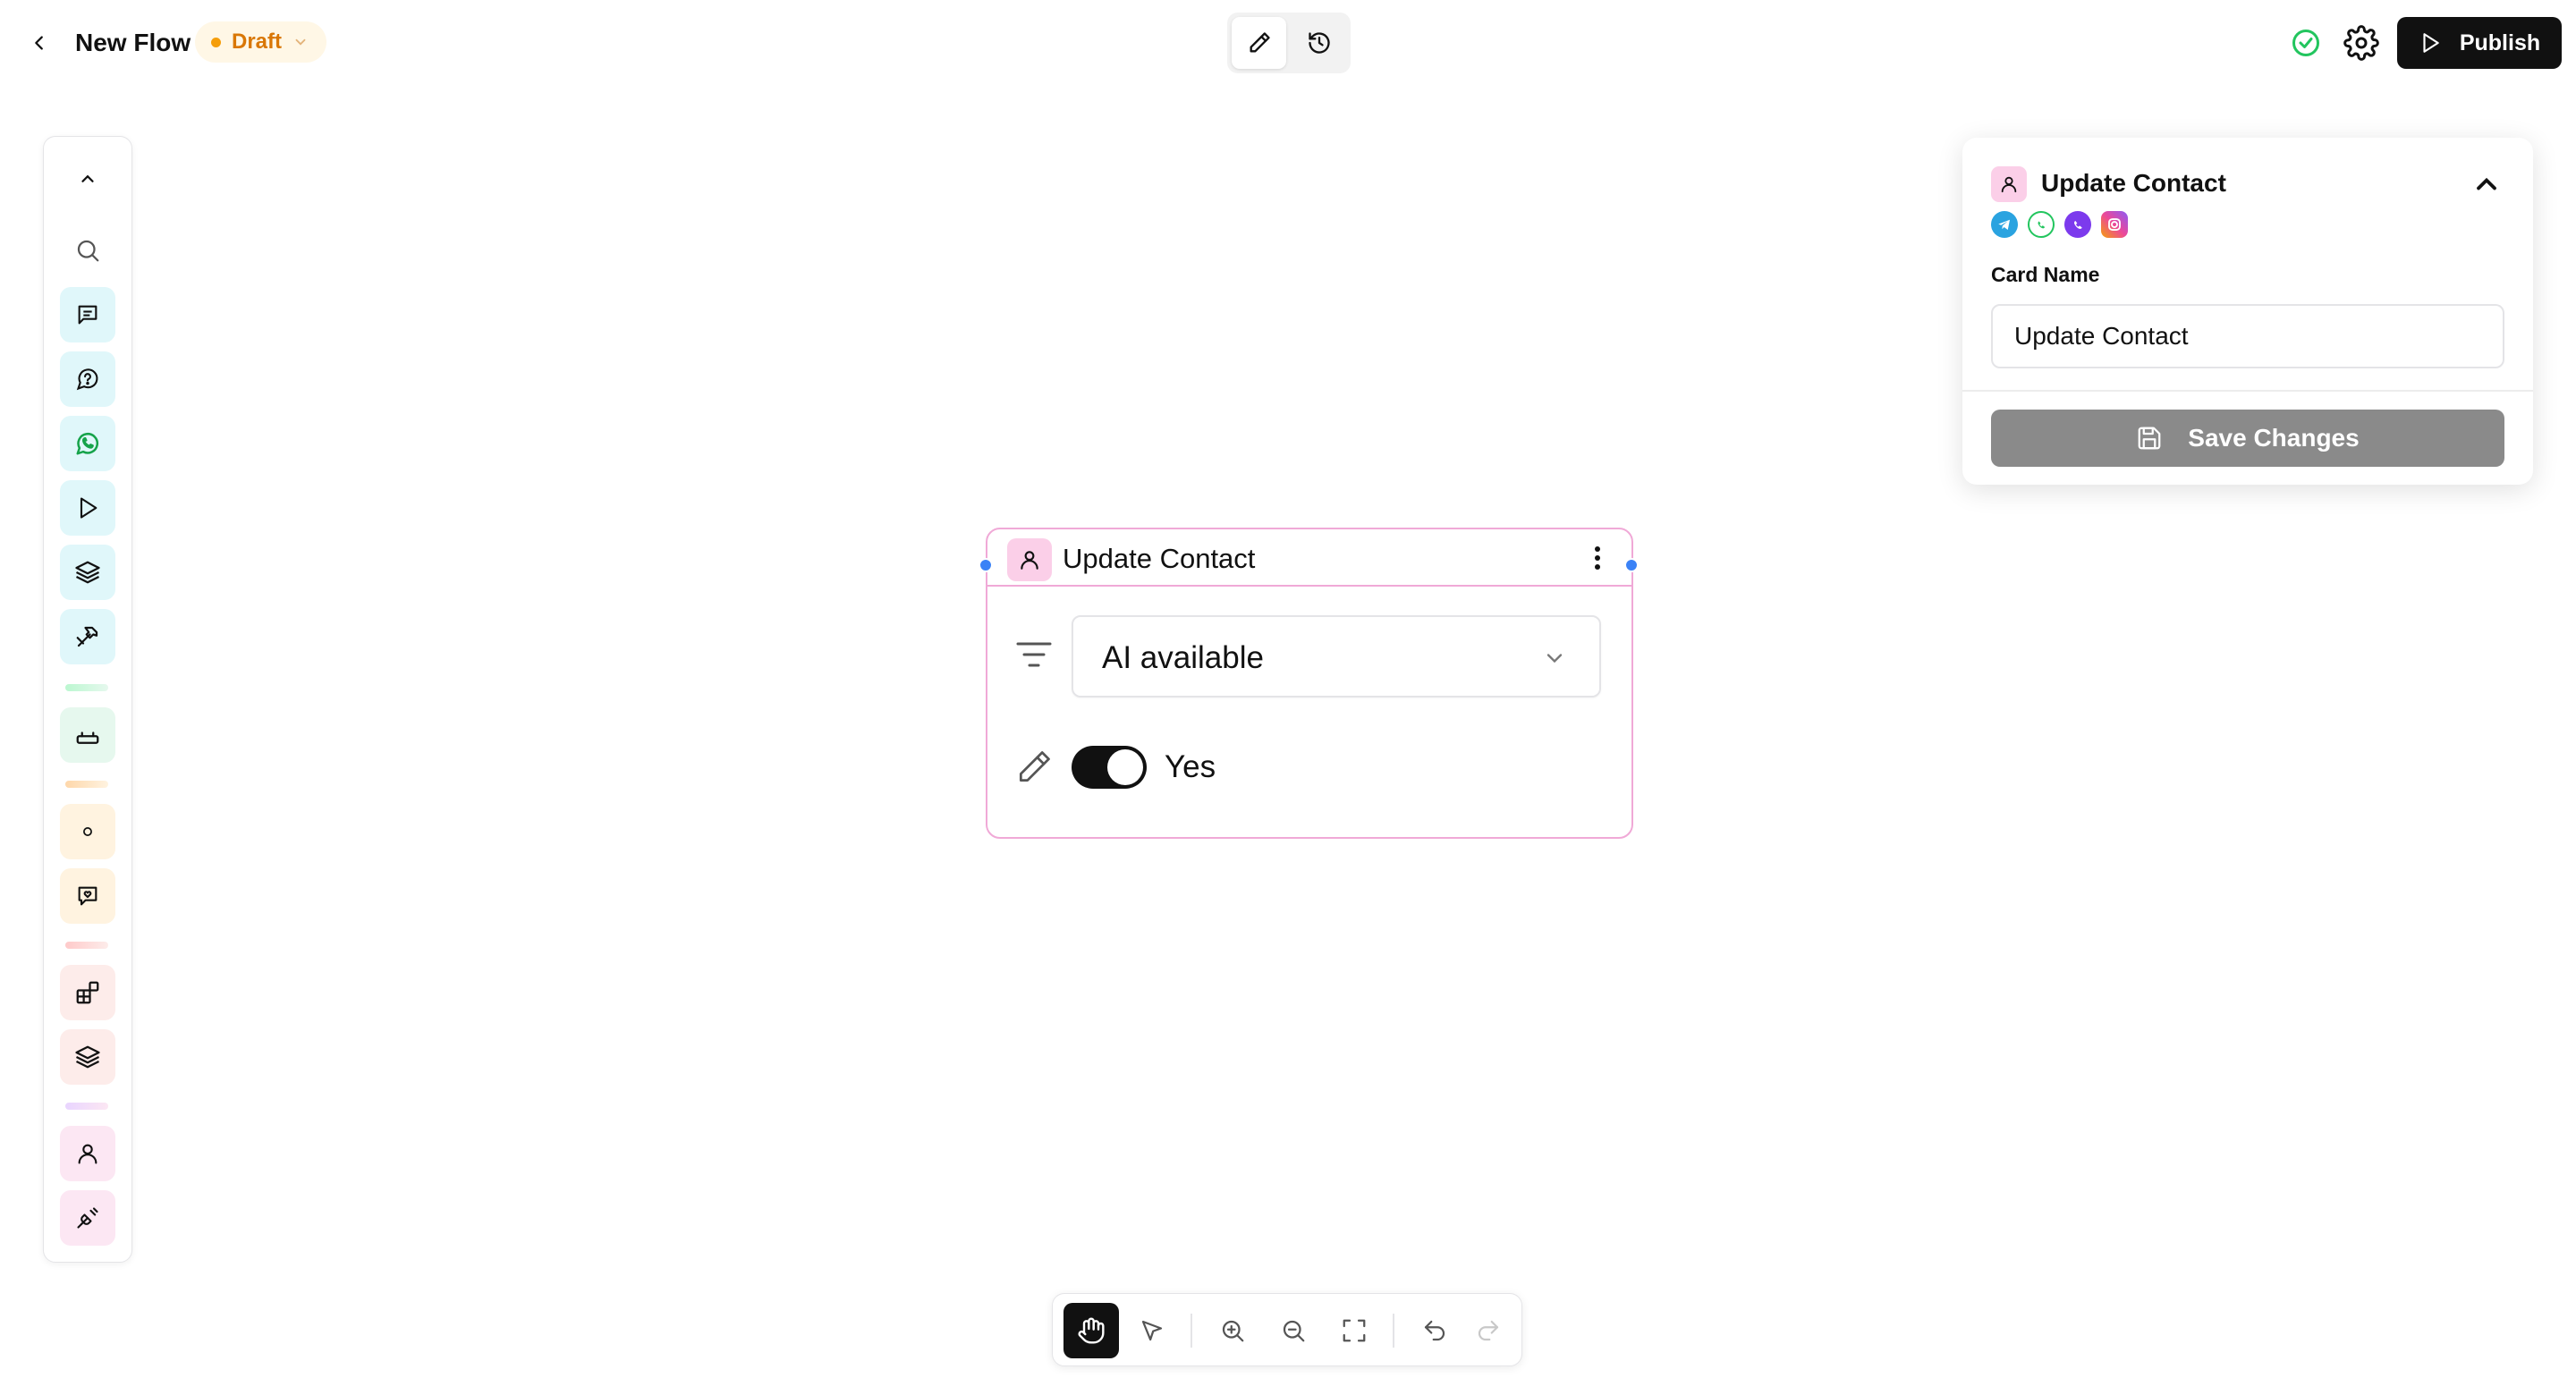 Image resolution: width=2576 pixels, height=1395 pixels. I want to click on sidebar-item-start, so click(87, 508).